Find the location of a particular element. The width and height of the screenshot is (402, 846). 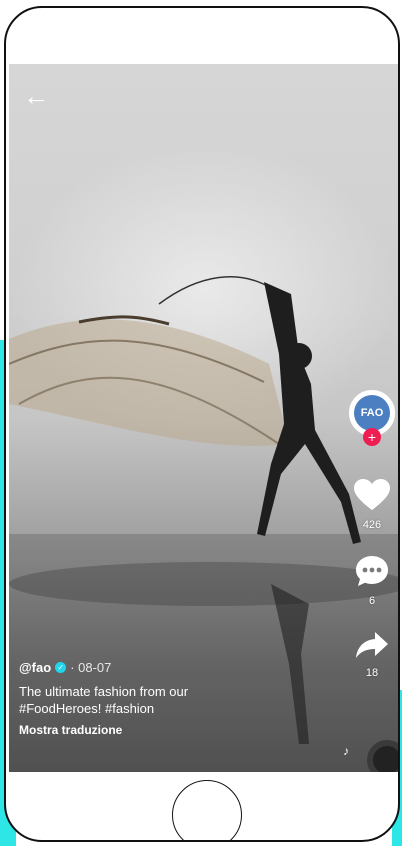

share-count: 18 is located at coordinates (372, 673).